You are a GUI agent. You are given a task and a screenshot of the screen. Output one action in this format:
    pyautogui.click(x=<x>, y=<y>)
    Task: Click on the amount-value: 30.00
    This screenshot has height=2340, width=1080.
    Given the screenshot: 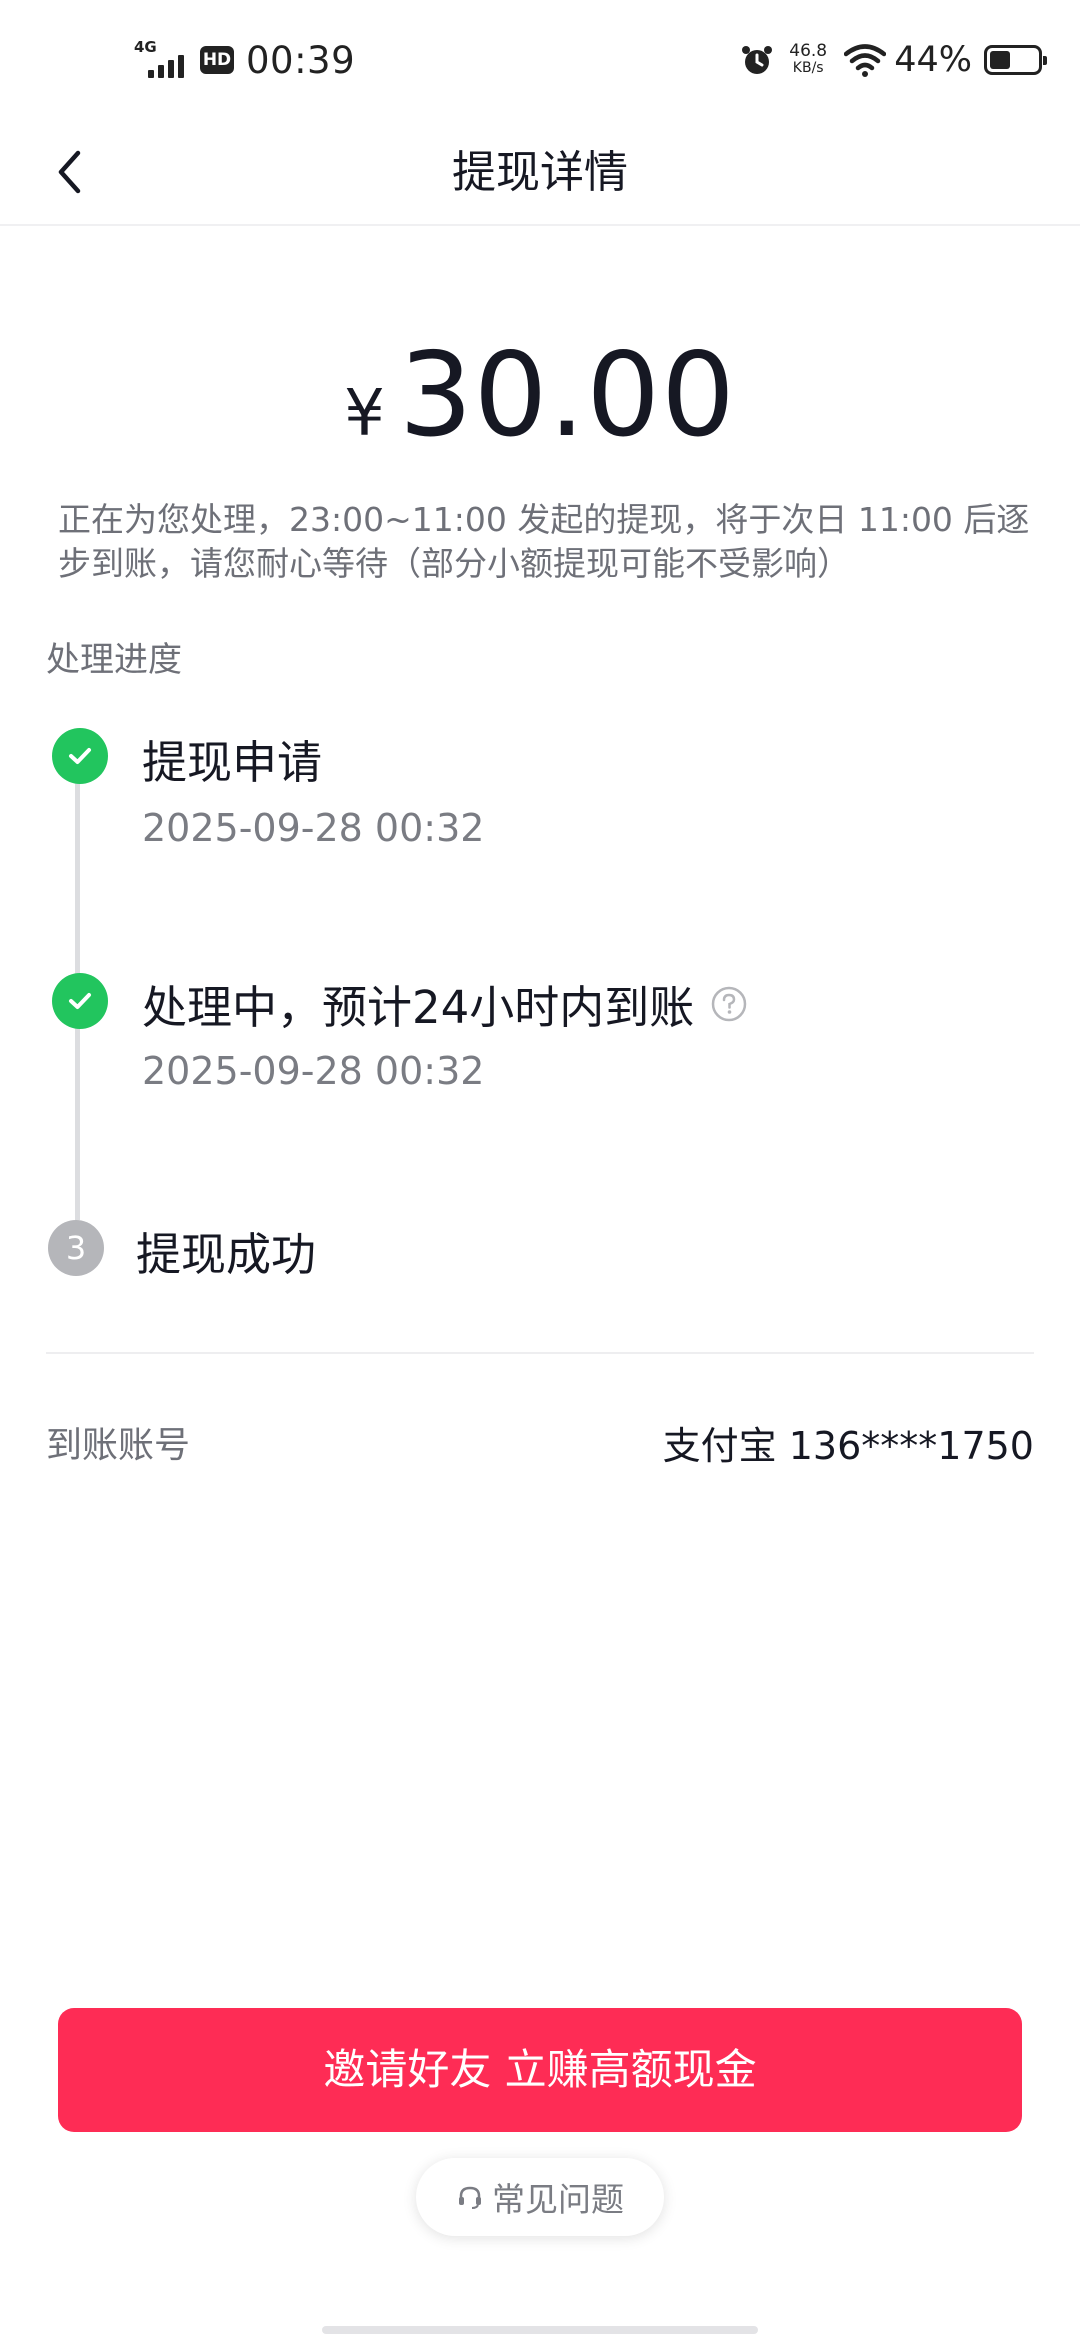 What is the action you would take?
    pyautogui.click(x=567, y=395)
    